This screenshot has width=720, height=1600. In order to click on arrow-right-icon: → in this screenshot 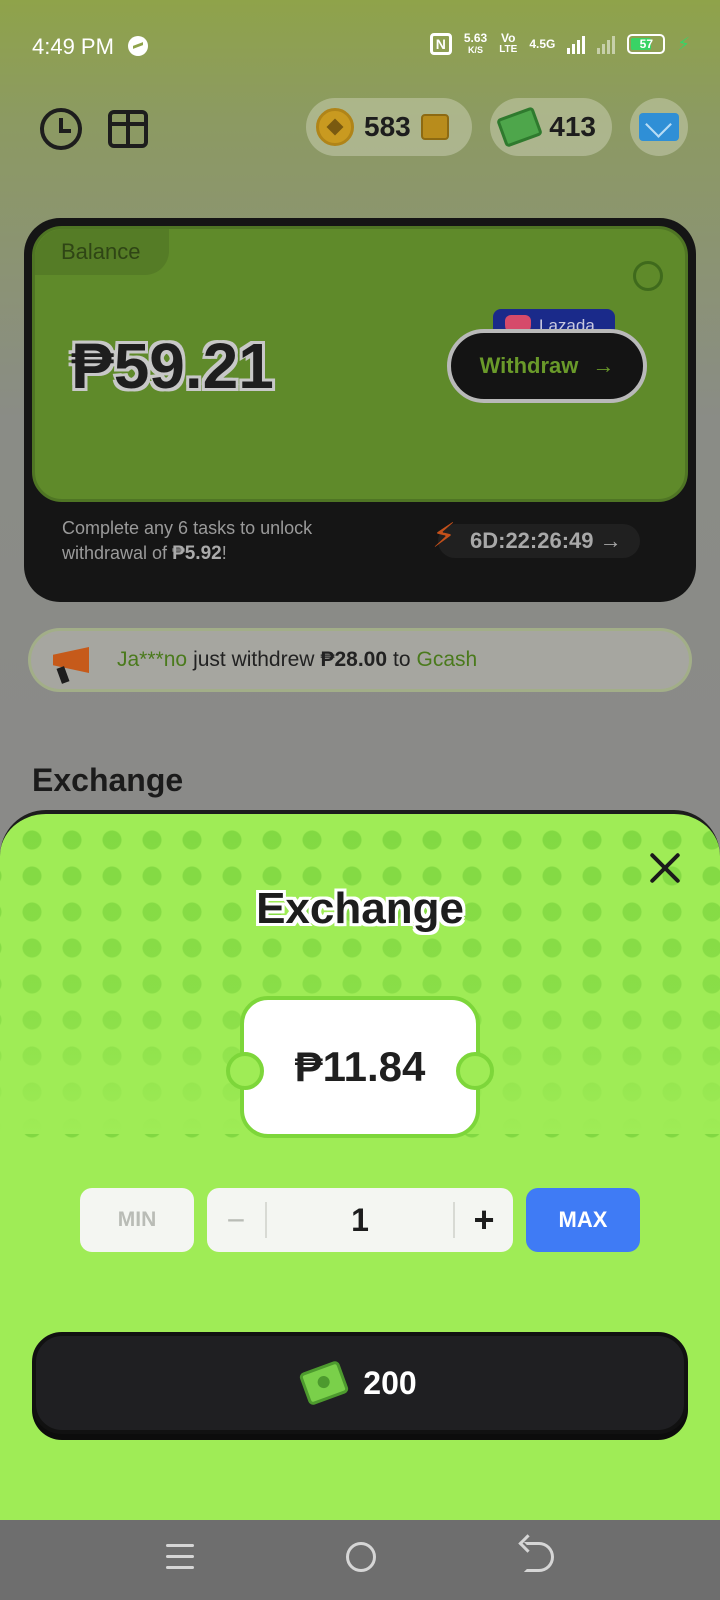, I will do `click(603, 365)`.